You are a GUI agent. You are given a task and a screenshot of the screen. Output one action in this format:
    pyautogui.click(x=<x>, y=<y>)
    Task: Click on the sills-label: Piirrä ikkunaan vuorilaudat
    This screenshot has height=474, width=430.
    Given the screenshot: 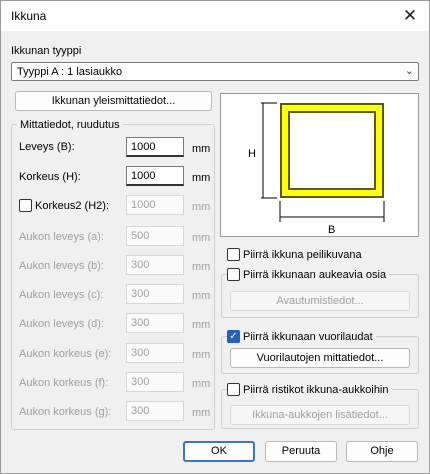 What is the action you would take?
    pyautogui.click(x=308, y=337)
    